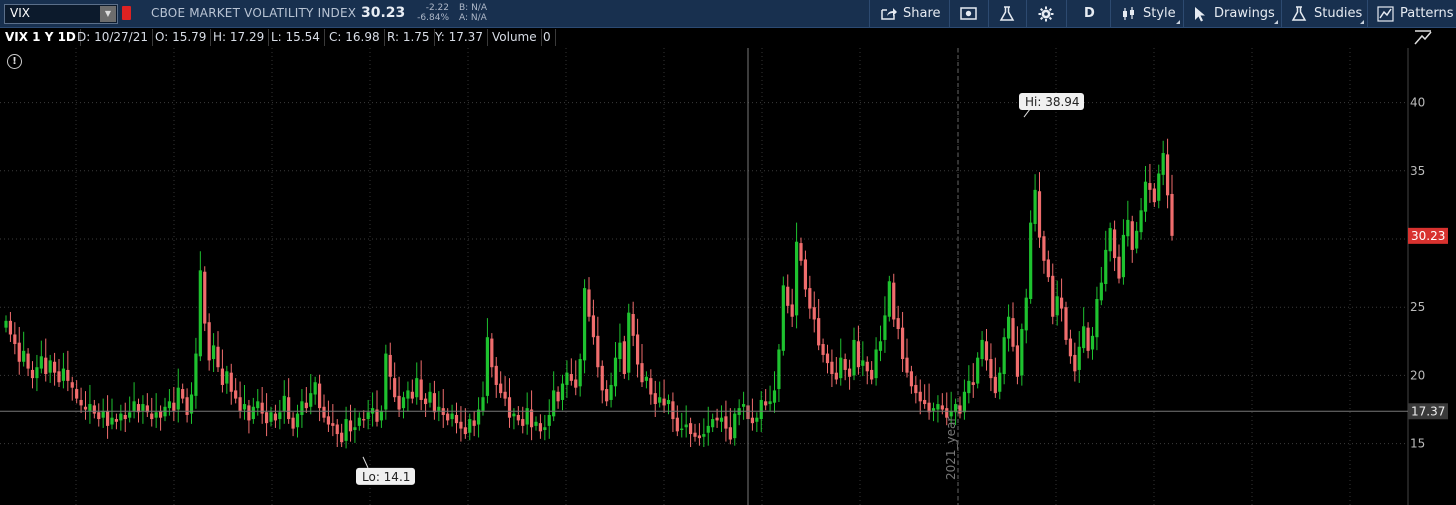  Describe the element at coordinates (1146, 13) in the screenshot. I see `style-button: Style` at that location.